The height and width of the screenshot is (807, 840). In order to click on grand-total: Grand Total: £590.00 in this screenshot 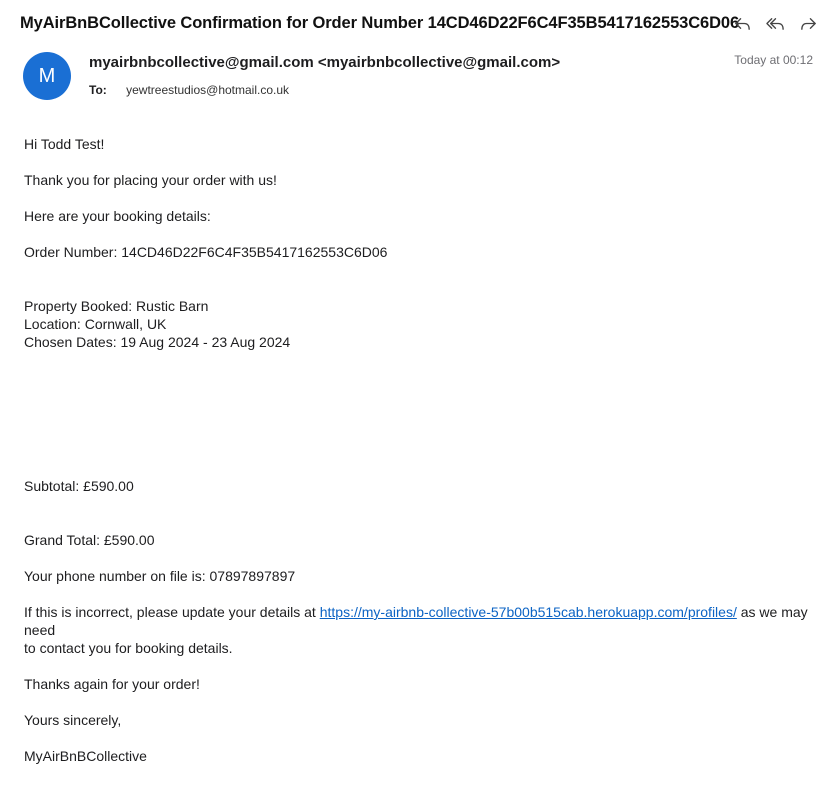, I will do `click(89, 540)`.